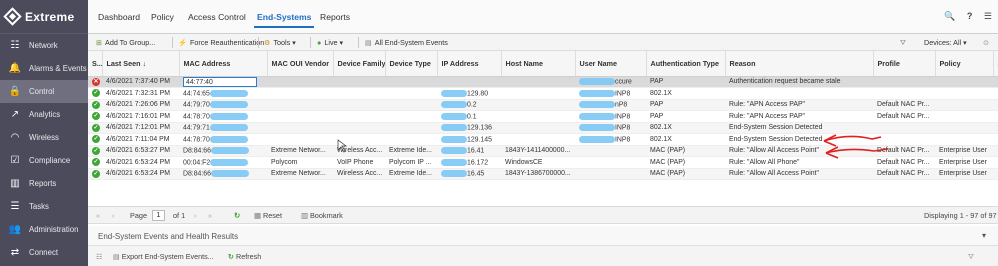 The width and height of the screenshot is (998, 266). I want to click on sidebar-item-label: Wireless, so click(44, 137).